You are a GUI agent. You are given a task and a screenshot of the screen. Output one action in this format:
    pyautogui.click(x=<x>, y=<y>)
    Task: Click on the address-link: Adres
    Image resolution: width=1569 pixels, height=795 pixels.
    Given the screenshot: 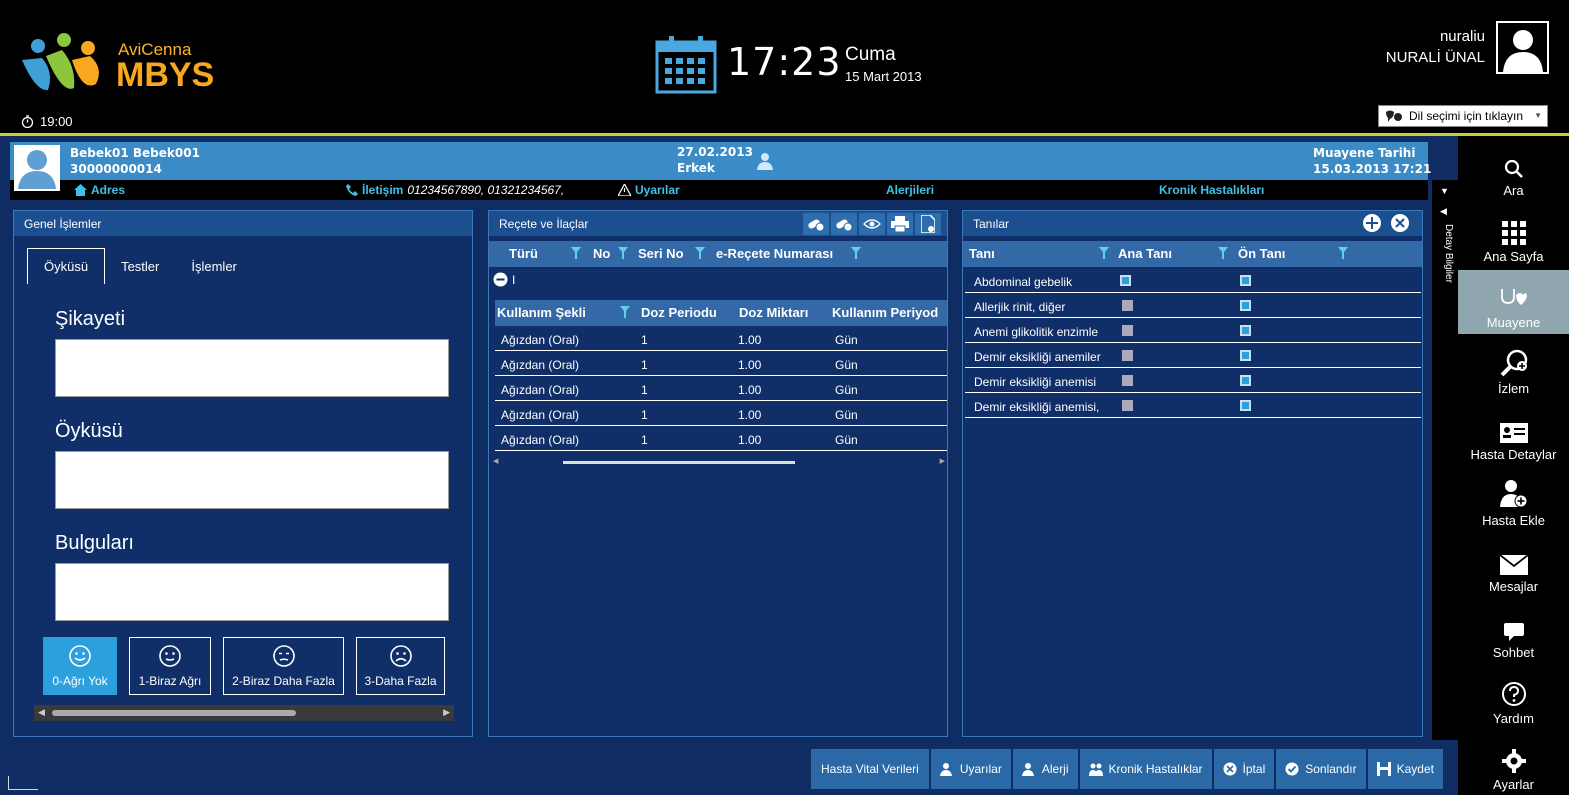 What is the action you would take?
    pyautogui.click(x=99, y=190)
    